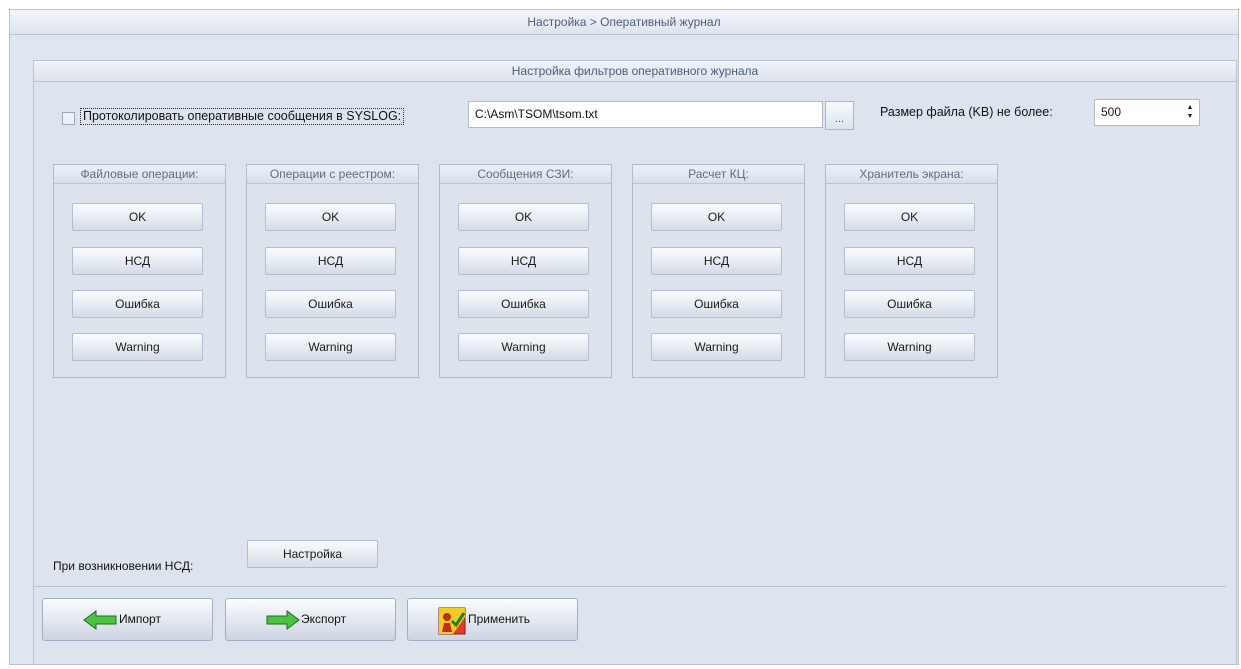 This screenshot has height=669, width=1241. I want to click on syslog-path-input: C:\Asm\TSOM\tsom.txt, so click(645, 114).